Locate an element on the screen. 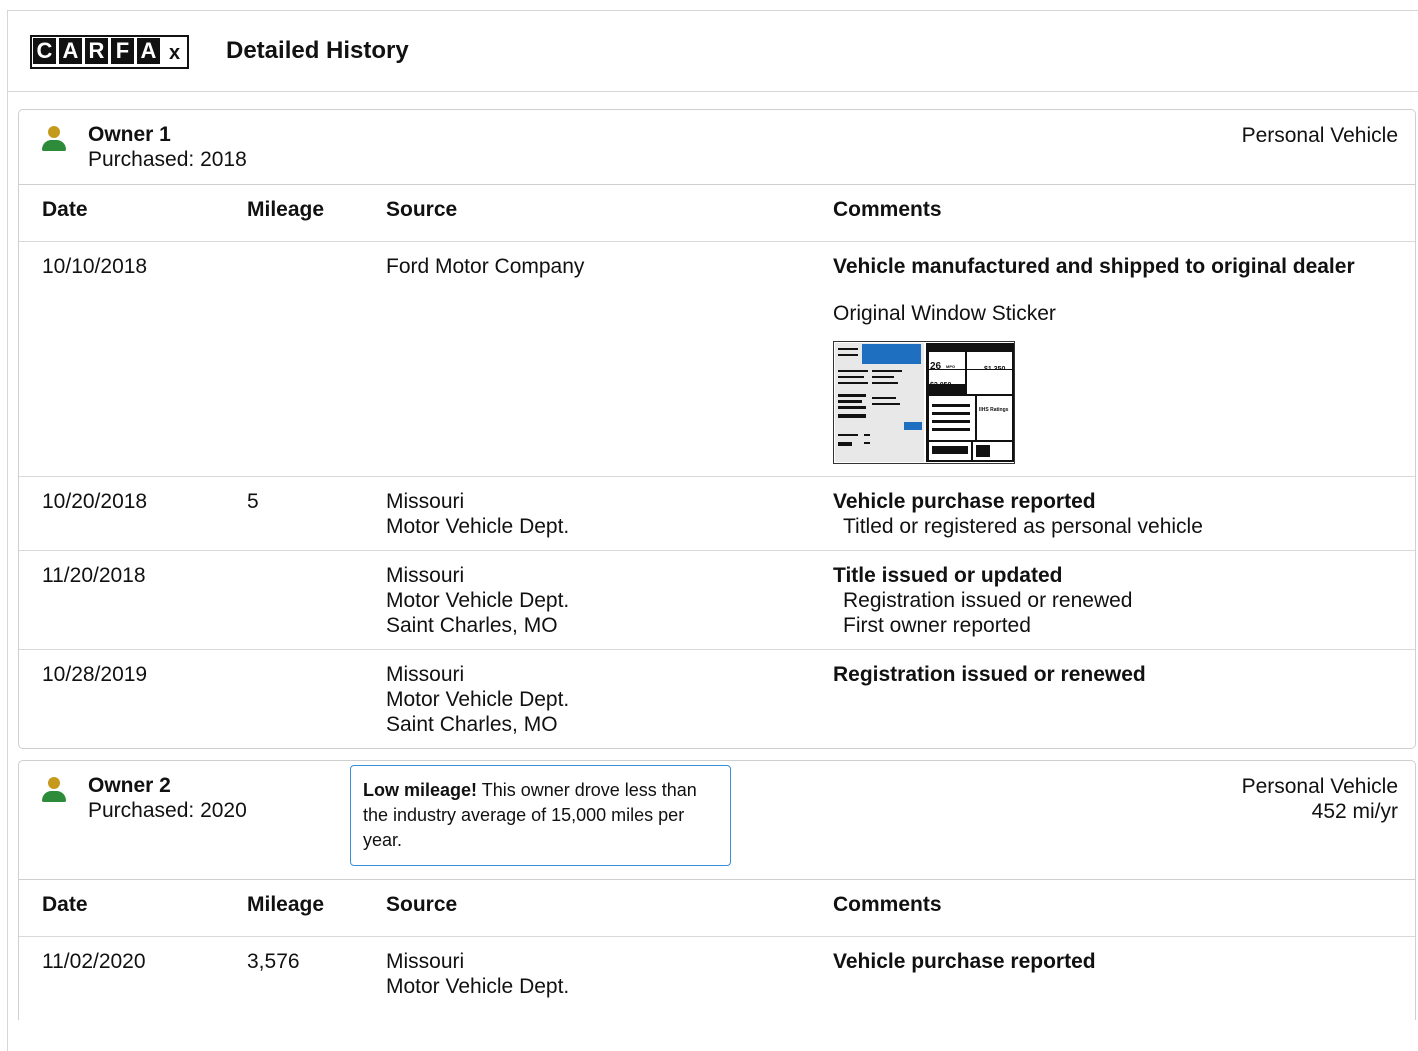 Image resolution: width=1418 pixels, height=1051 pixels. row-date: 10/10/2018 is located at coordinates (95, 266).